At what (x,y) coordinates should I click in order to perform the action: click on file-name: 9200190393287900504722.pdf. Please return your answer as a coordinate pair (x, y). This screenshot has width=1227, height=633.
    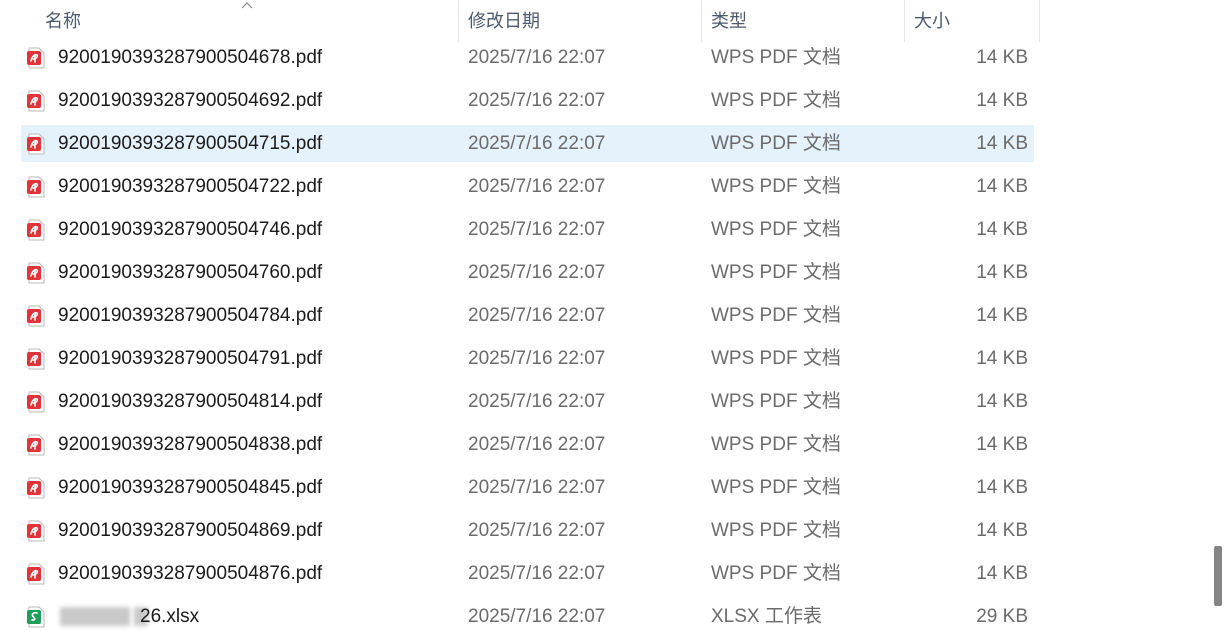
    Looking at the image, I should click on (190, 186).